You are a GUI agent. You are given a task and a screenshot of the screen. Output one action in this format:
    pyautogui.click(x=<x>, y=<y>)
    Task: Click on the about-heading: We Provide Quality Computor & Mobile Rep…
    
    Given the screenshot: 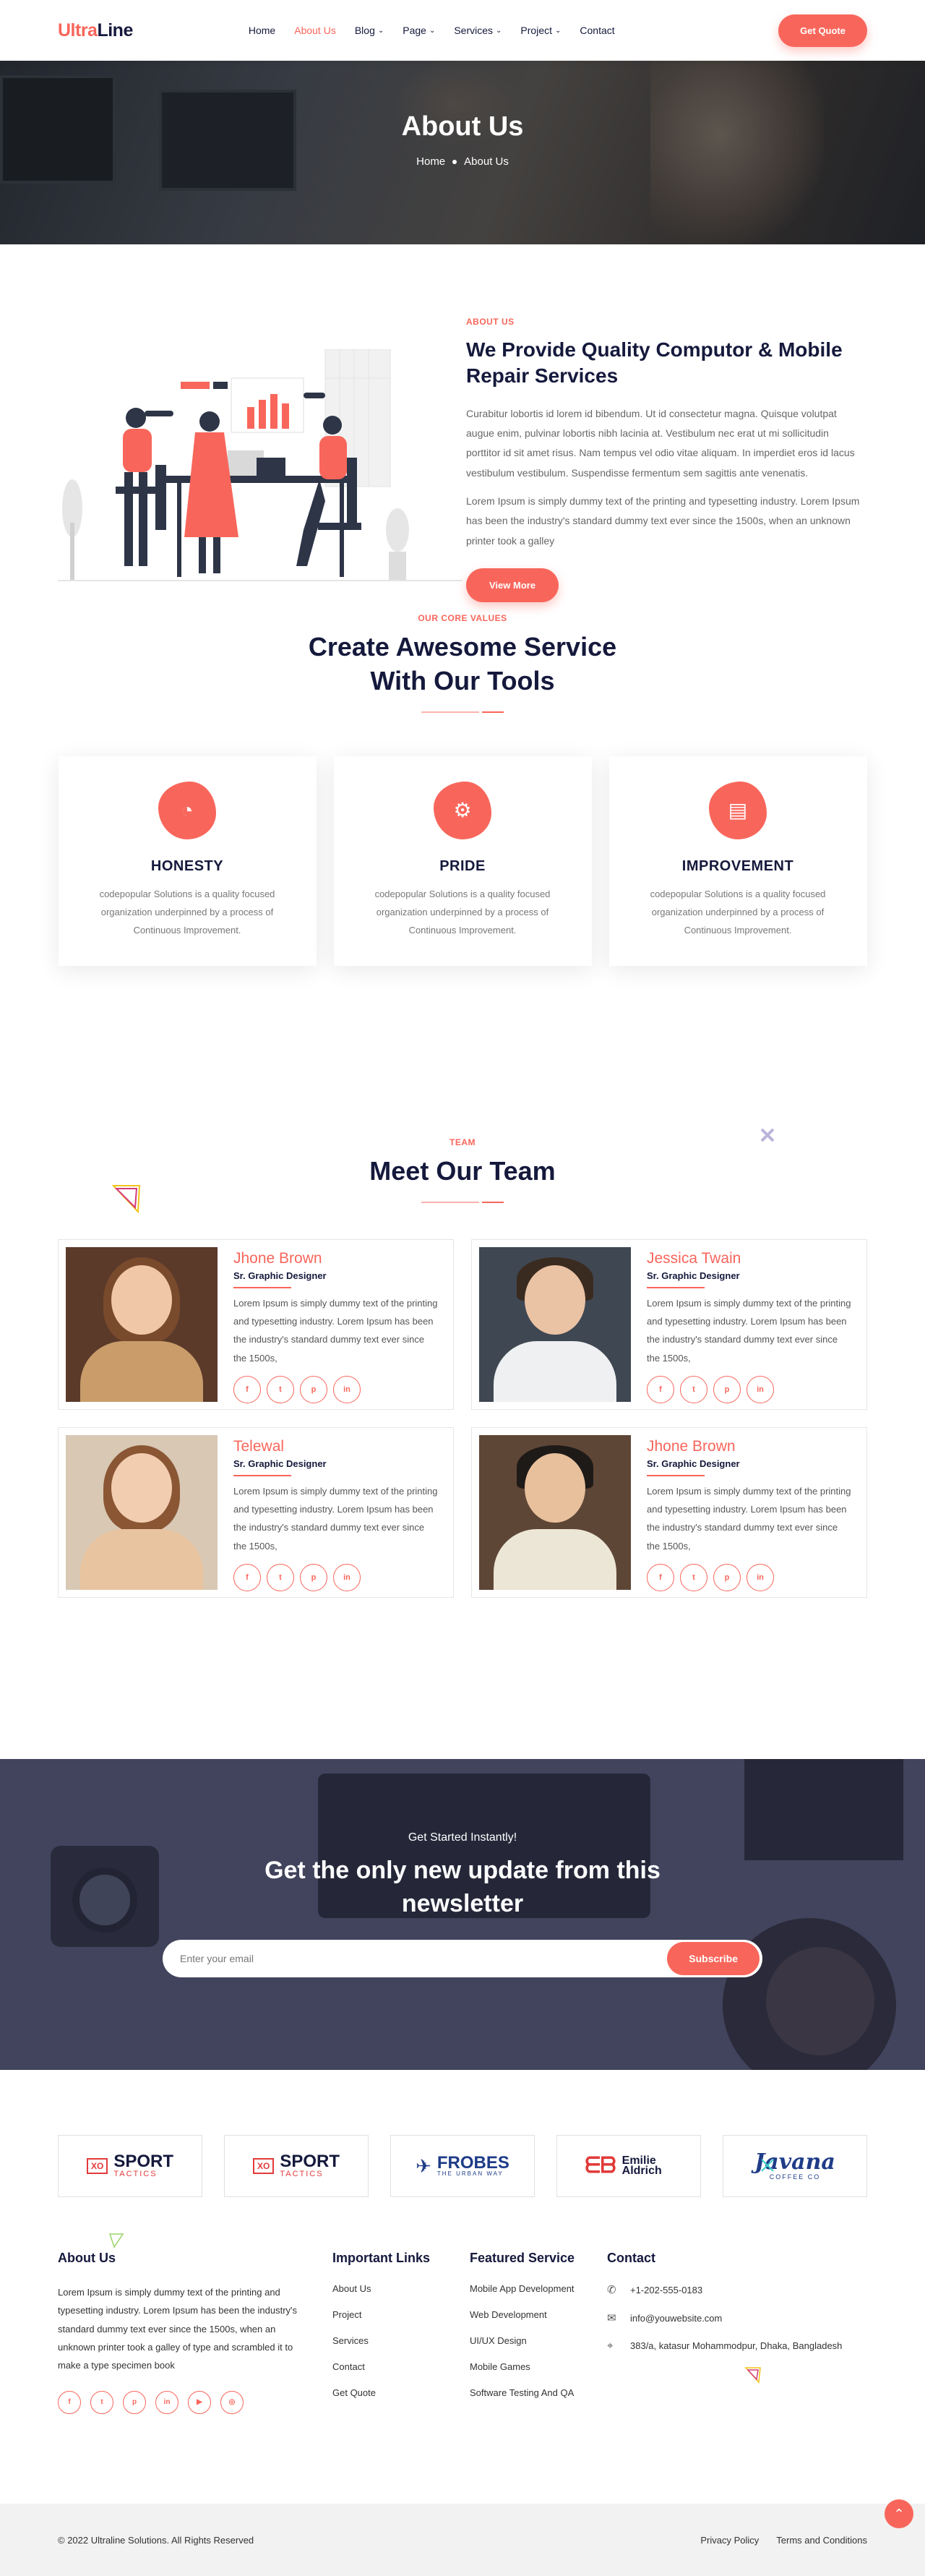 What is the action you would take?
    pyautogui.click(x=654, y=363)
    